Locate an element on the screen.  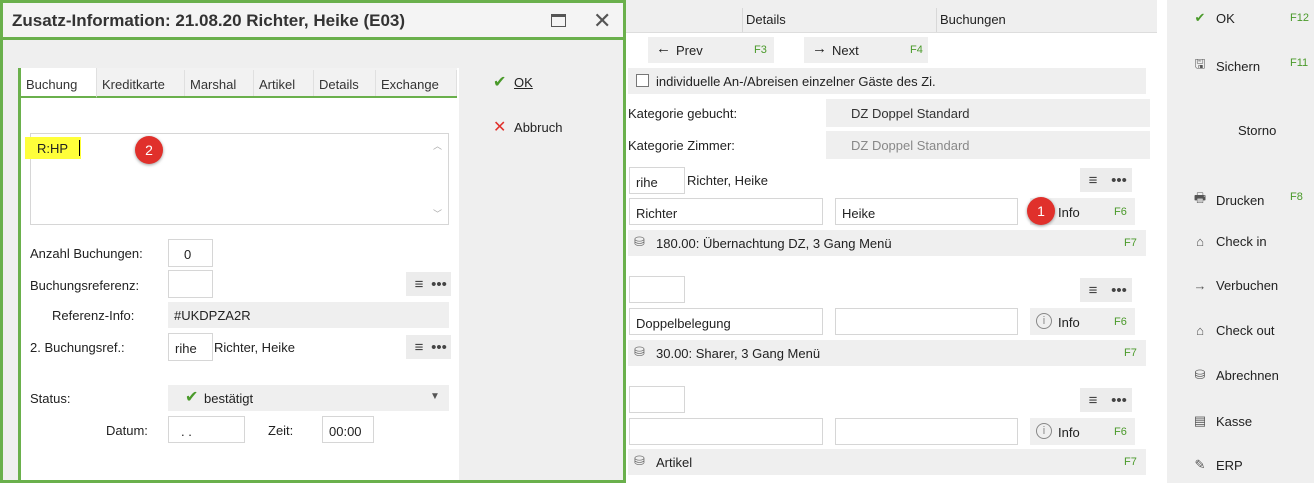
guest1-rate-label: 180.00: Übernachtung DZ, 3 Gang Menü is located at coordinates (774, 243).